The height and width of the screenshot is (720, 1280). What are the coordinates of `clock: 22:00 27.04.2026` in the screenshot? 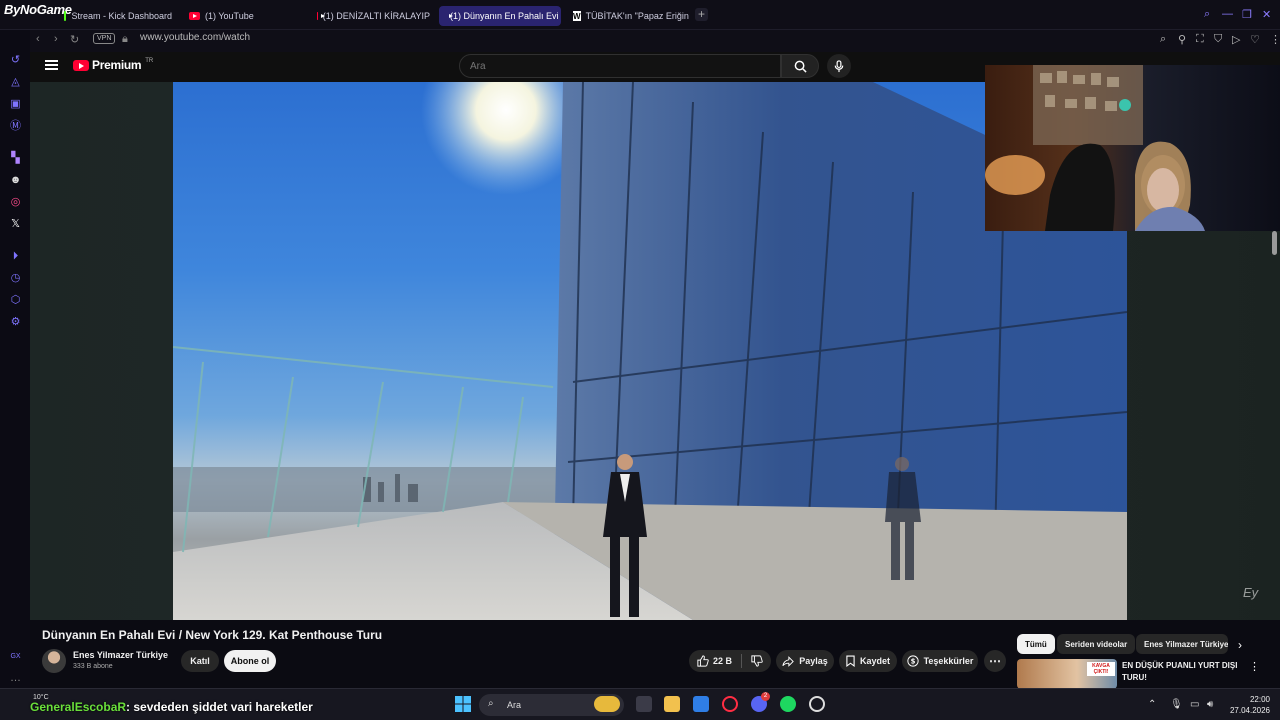 It's located at (1248, 705).